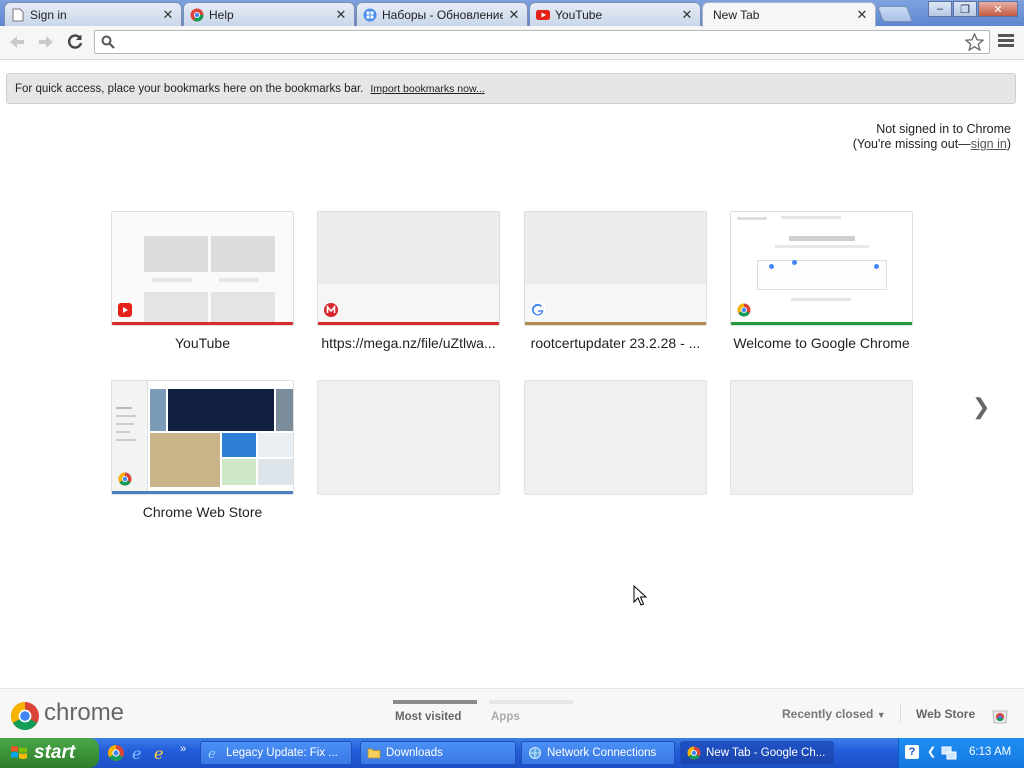 The image size is (1024, 768). Describe the element at coordinates (18, 15) in the screenshot. I see `page-icon` at that location.